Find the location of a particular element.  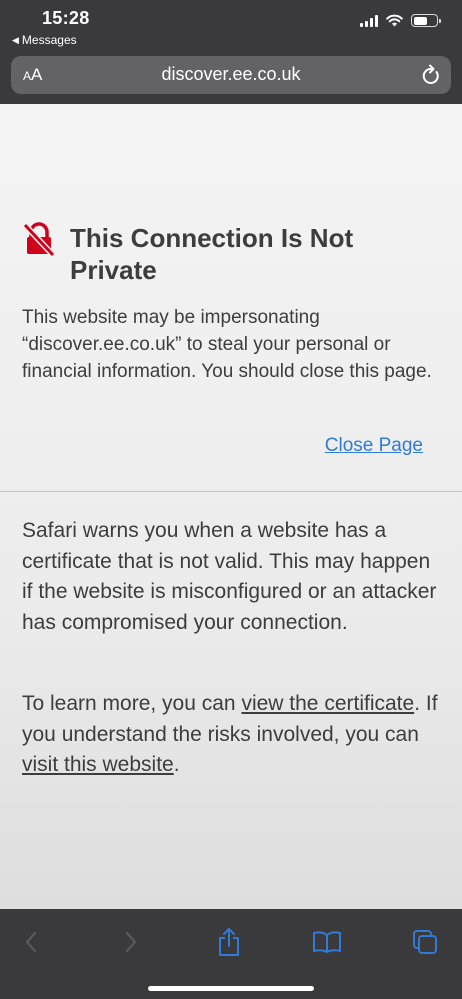

share-icon is located at coordinates (229, 942).